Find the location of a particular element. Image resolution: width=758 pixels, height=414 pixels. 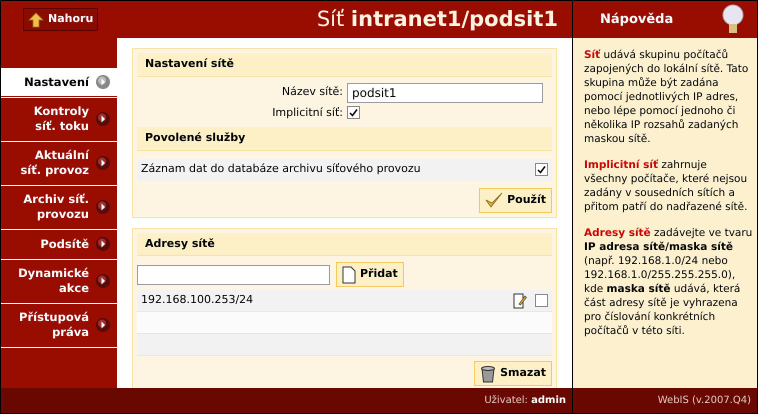

trash-icon is located at coordinates (488, 373).